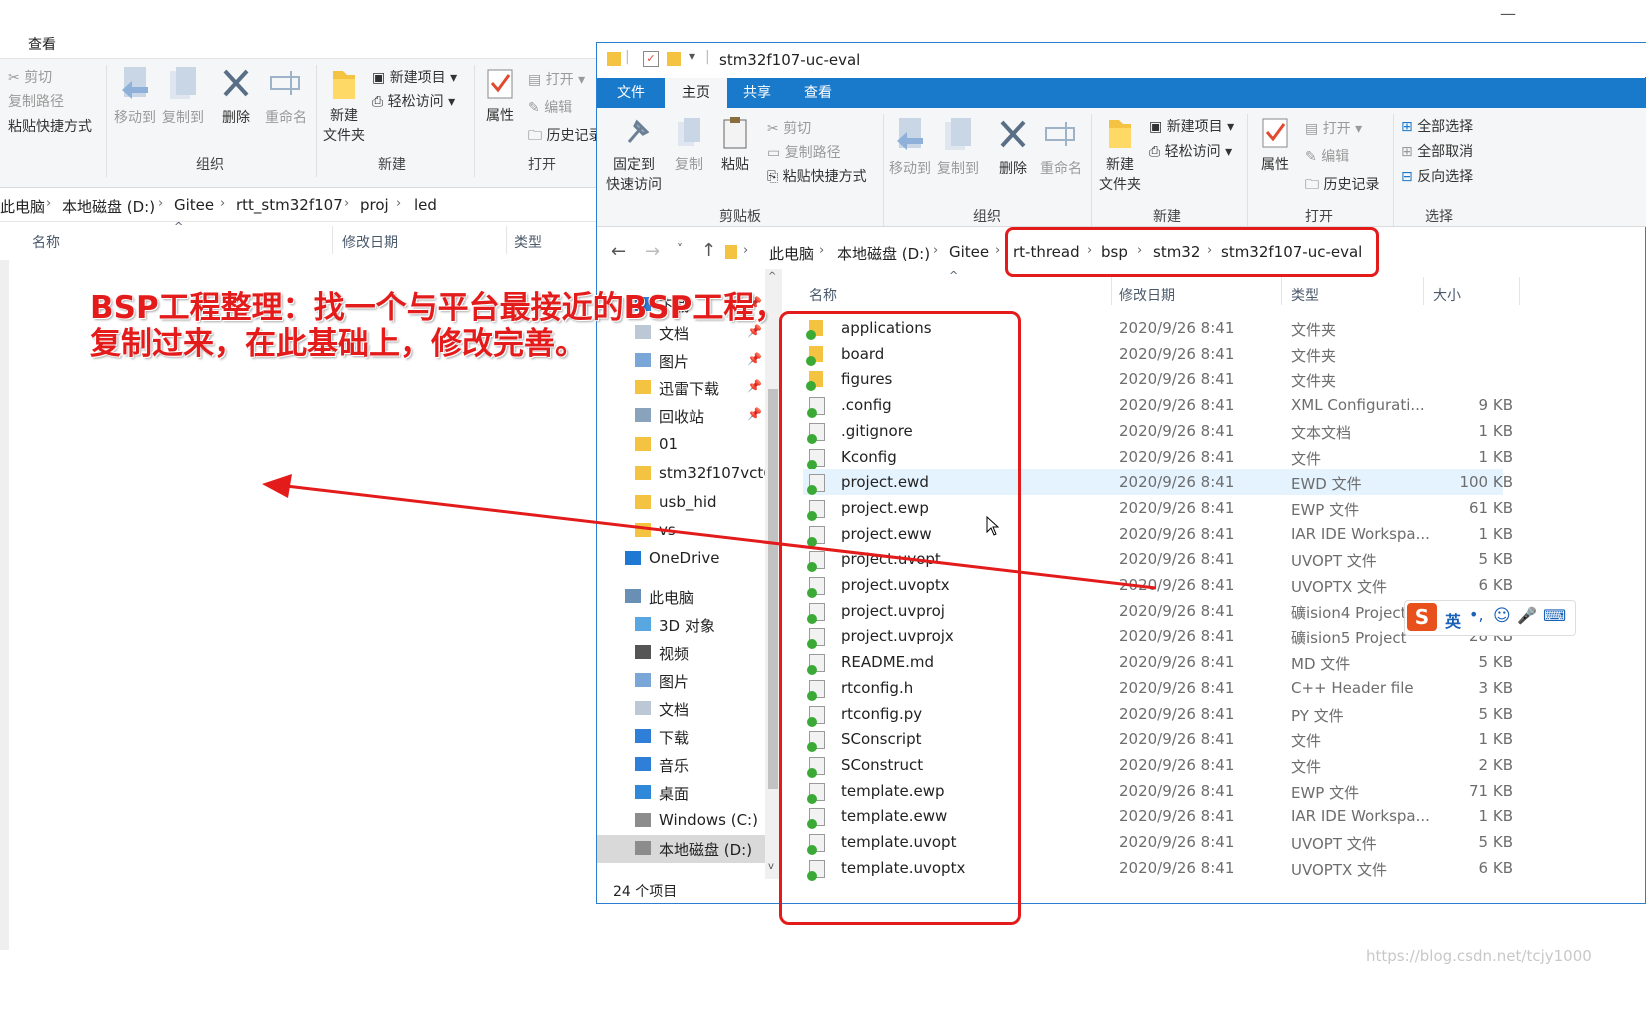 Image resolution: width=1646 pixels, height=1025 pixels. I want to click on sogou-logo-icon: S, so click(1422, 617).